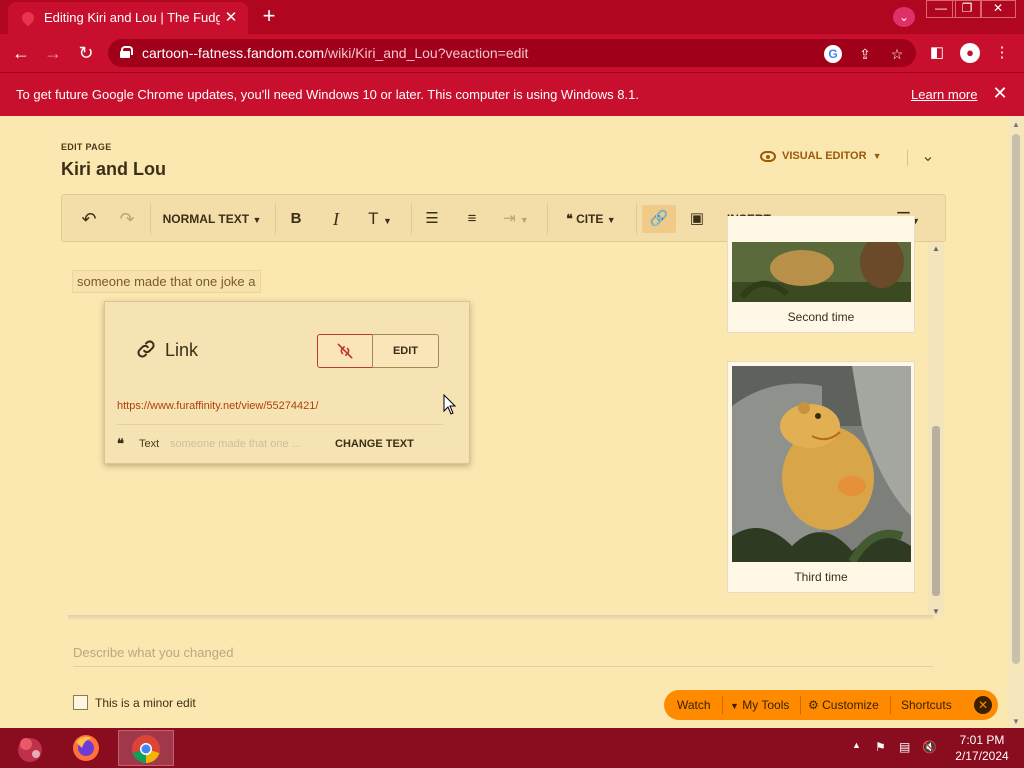  What do you see at coordinates (166, 281) in the screenshot?
I see `selected-link-text: someone made that one joke a` at bounding box center [166, 281].